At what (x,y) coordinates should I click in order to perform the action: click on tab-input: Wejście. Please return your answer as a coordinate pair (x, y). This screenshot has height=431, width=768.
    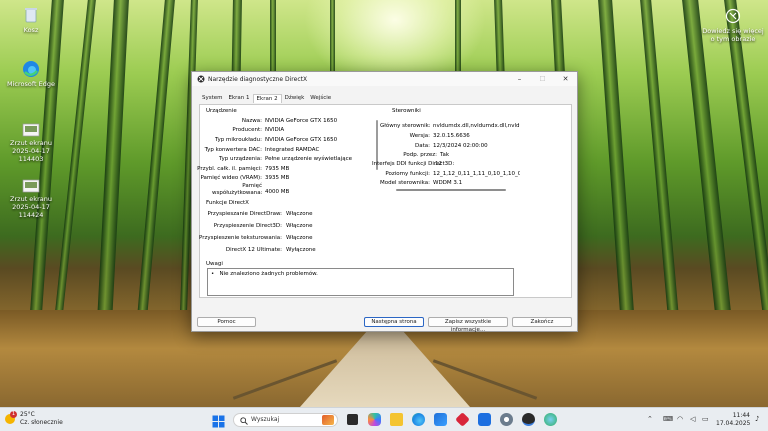
    Looking at the image, I should click on (320, 98).